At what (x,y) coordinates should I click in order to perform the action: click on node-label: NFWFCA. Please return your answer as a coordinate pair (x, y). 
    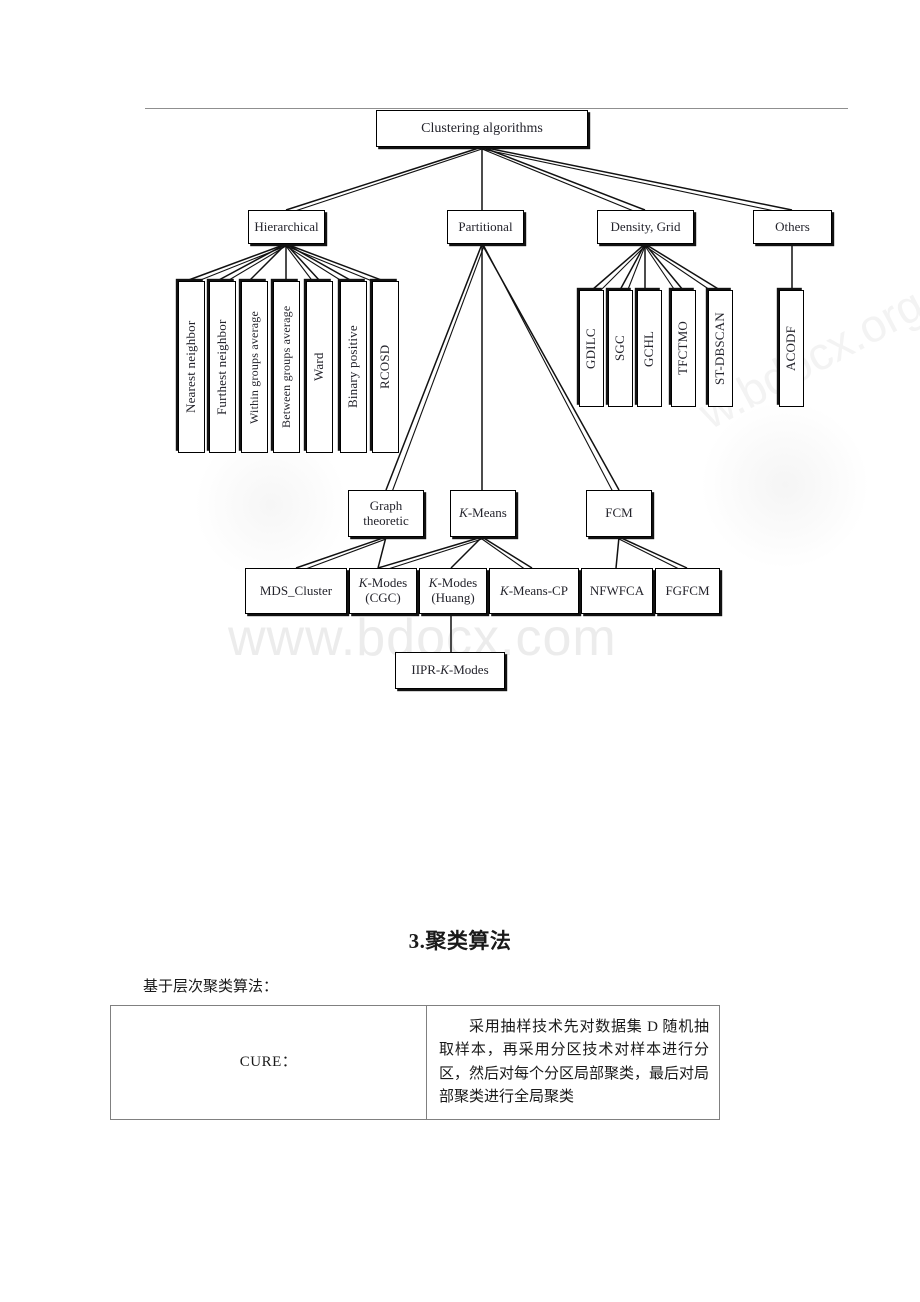
    Looking at the image, I should click on (617, 590).